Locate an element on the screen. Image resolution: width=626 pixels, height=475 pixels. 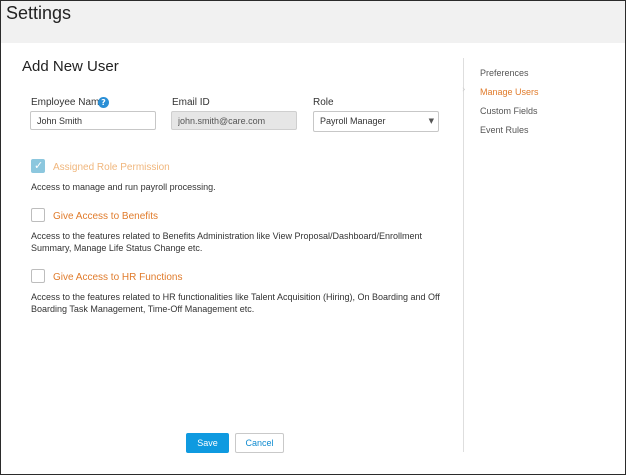
sidebar-divider is located at coordinates (463, 255).